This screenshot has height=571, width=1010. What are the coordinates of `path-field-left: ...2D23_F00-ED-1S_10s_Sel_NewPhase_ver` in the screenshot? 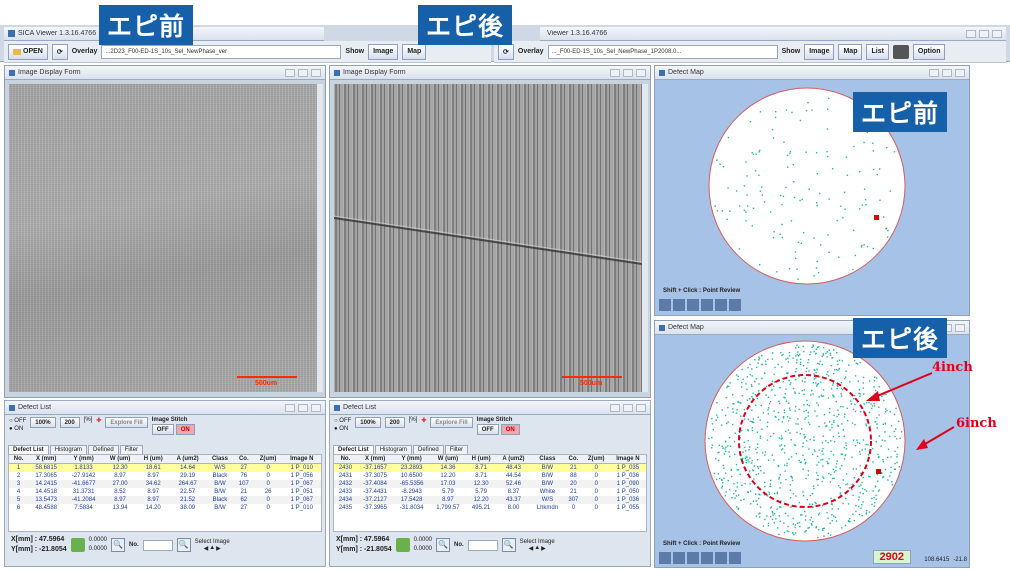 It's located at (221, 51).